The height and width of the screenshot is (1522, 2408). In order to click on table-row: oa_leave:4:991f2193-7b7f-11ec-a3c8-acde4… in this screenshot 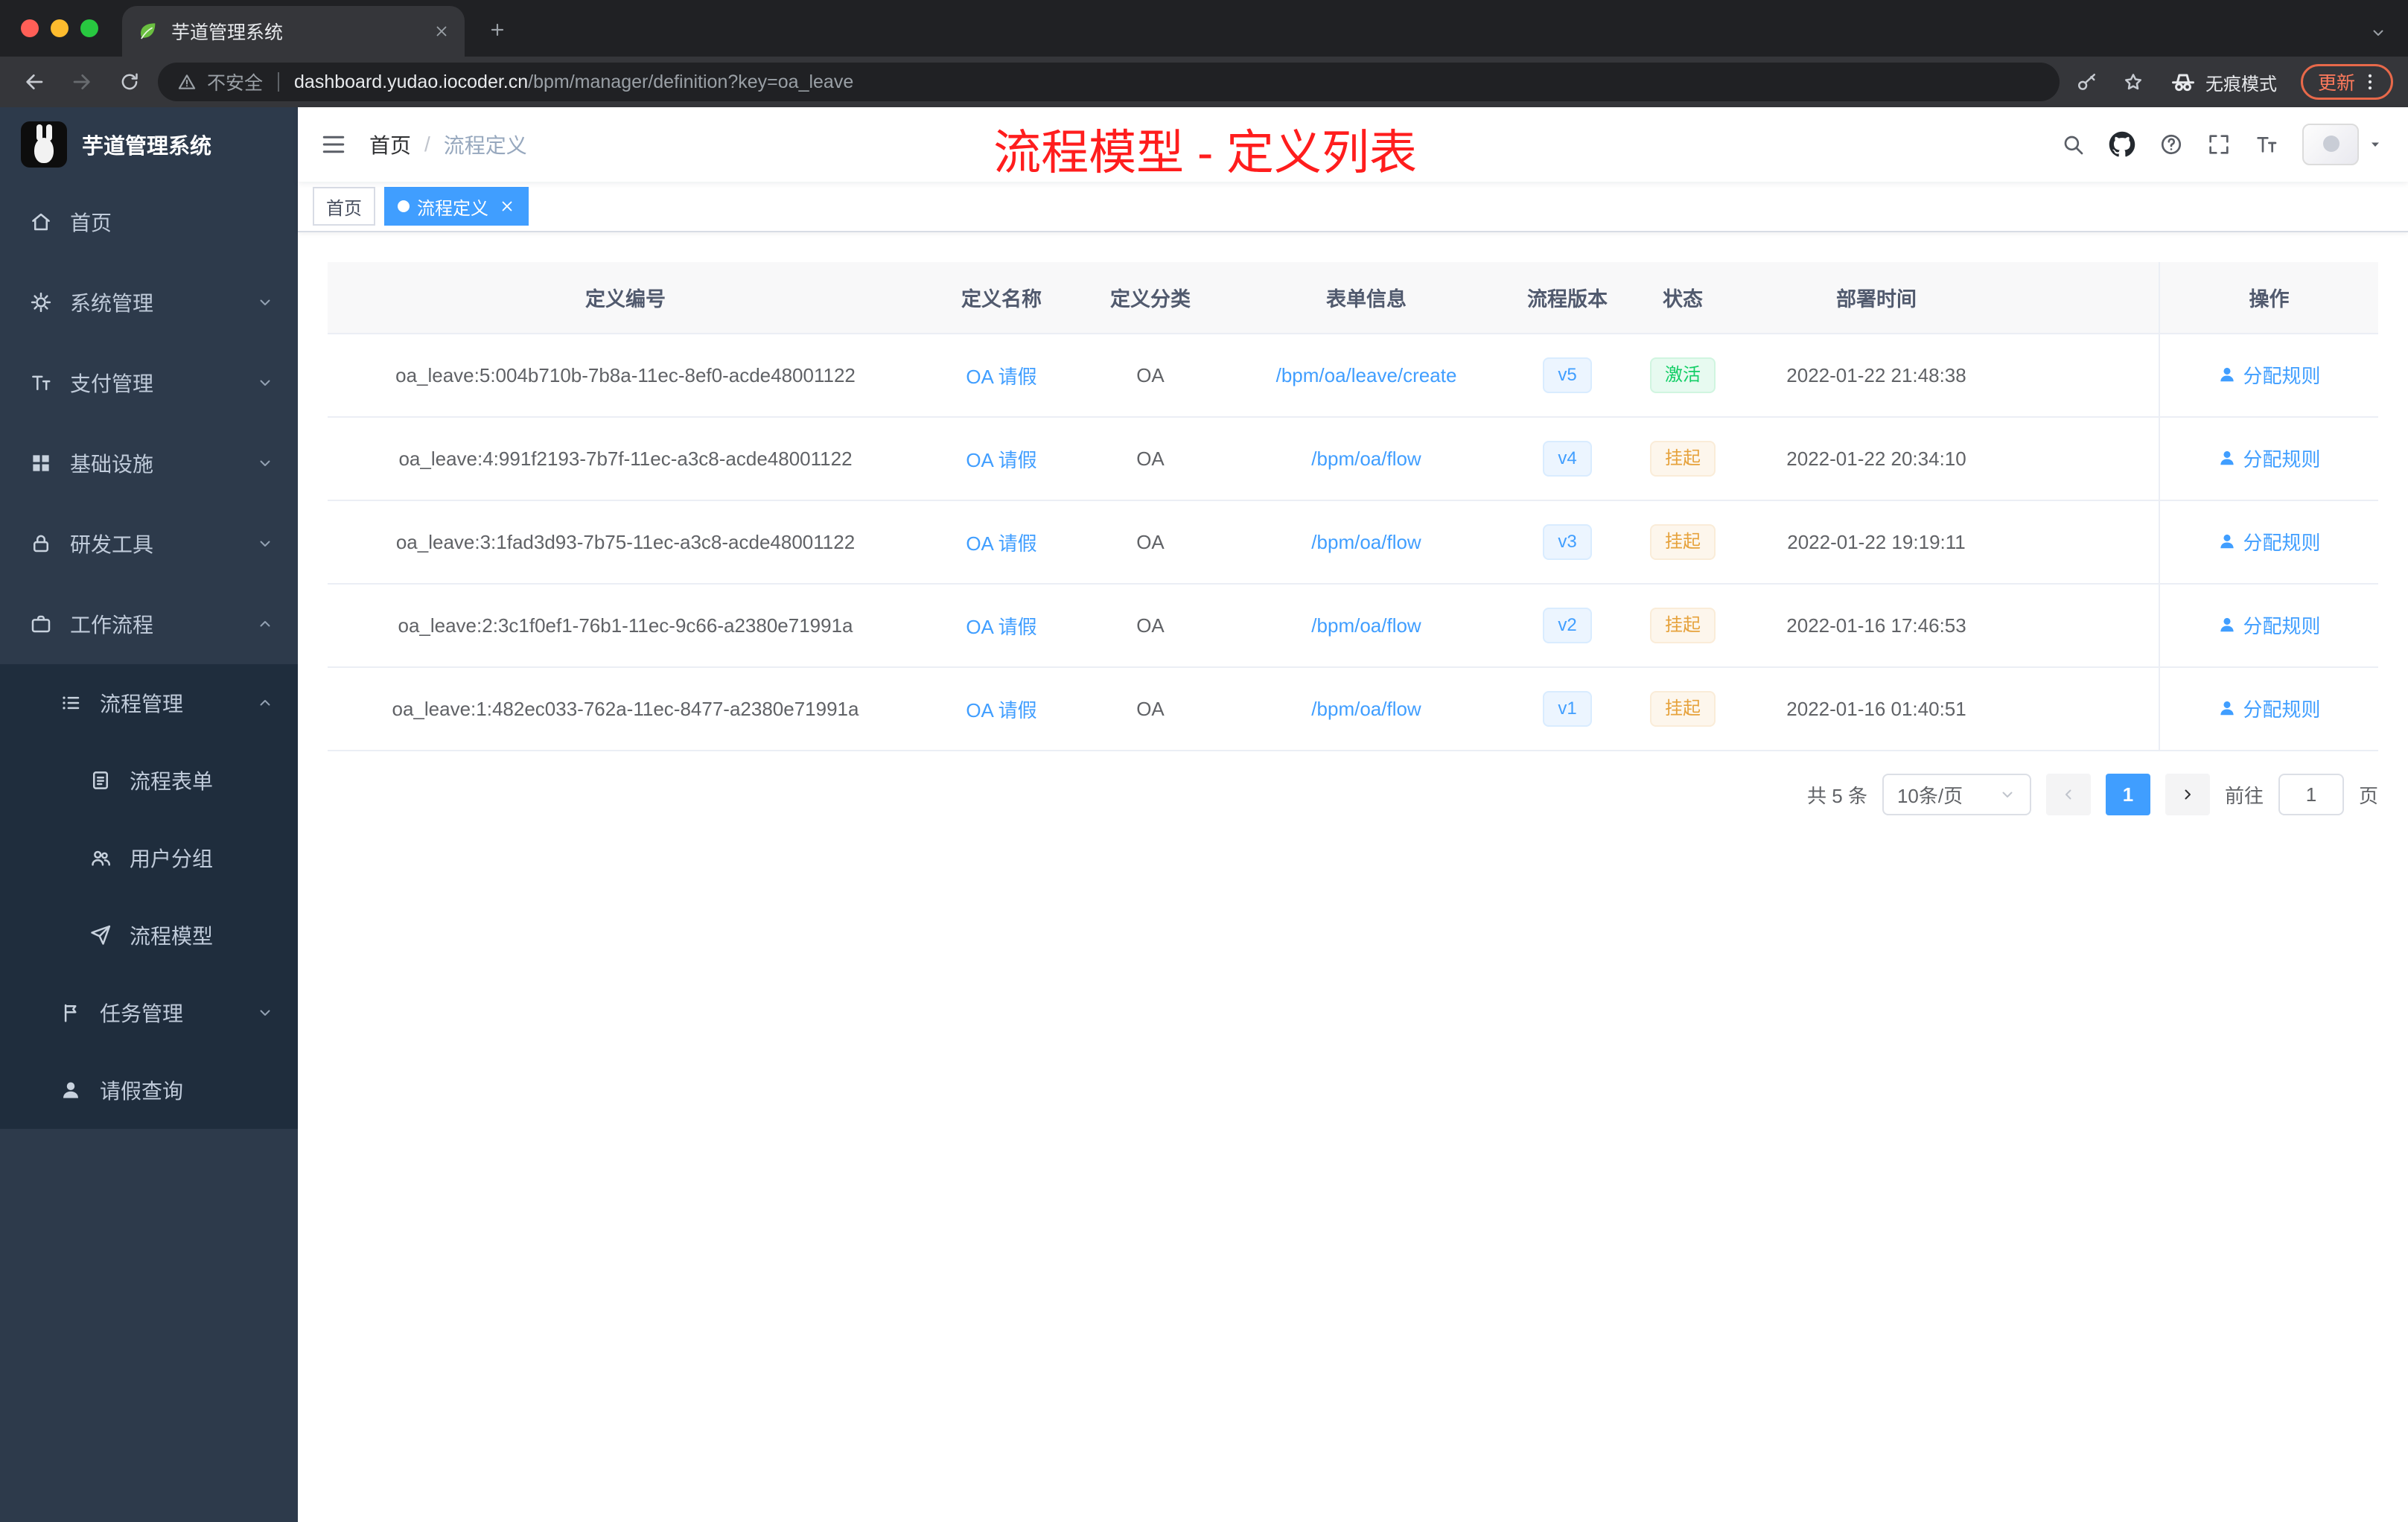, I will do `click(1353, 459)`.